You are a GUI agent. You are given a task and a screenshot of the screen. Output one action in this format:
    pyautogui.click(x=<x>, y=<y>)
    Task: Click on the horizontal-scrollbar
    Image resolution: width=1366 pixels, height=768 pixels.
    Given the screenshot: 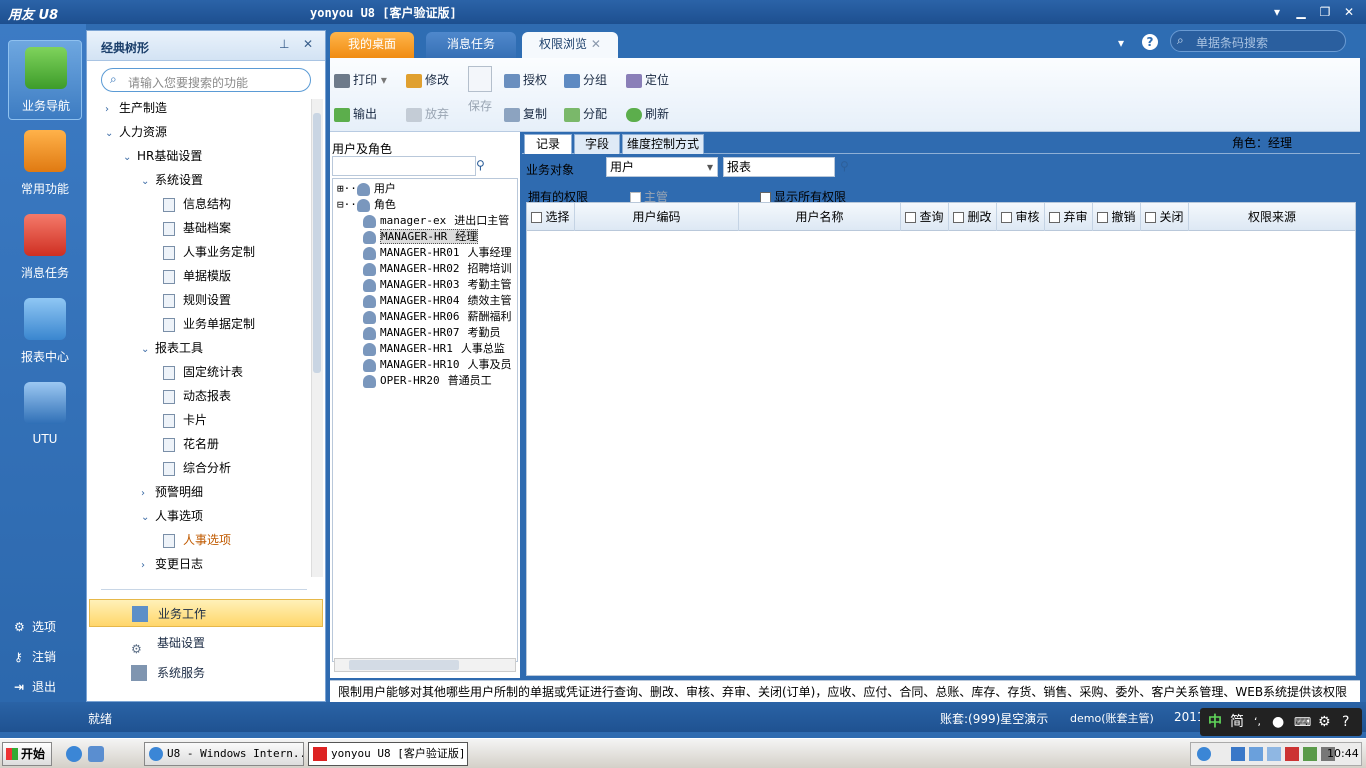 What is the action you would take?
    pyautogui.click(x=425, y=665)
    